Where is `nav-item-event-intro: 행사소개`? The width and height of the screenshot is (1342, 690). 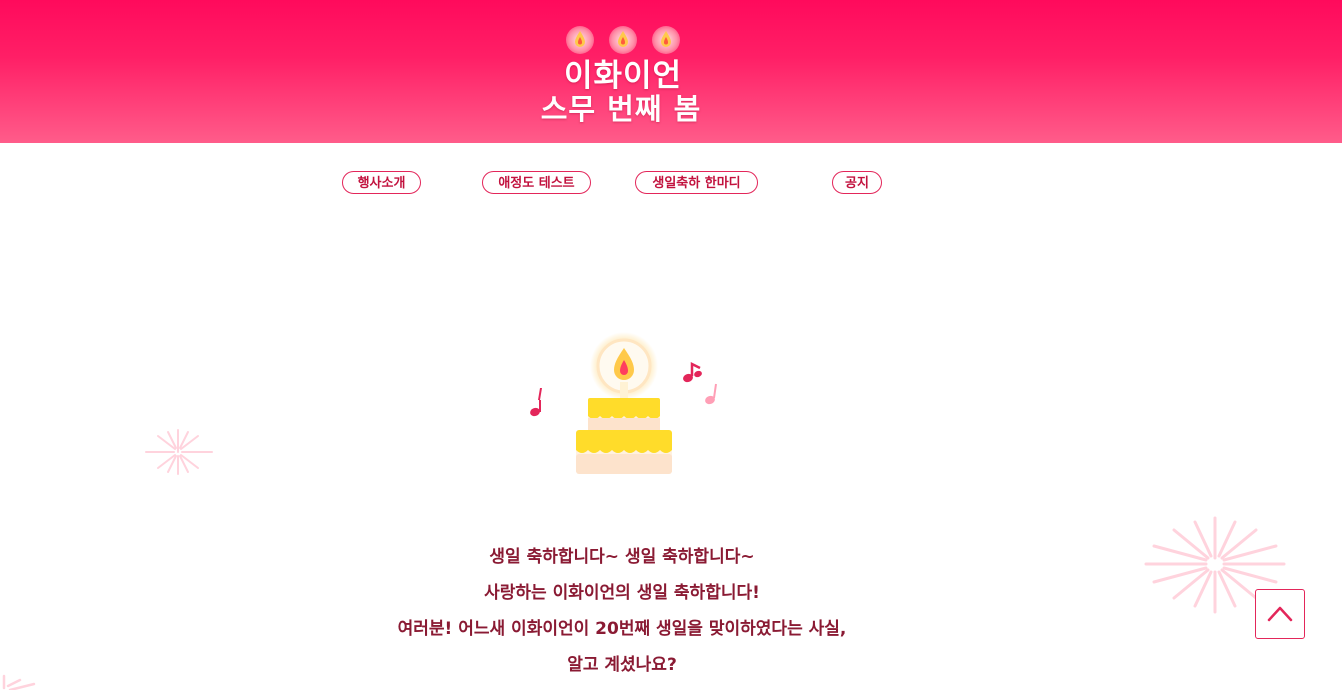 nav-item-event-intro: 행사소개 is located at coordinates (381, 182).